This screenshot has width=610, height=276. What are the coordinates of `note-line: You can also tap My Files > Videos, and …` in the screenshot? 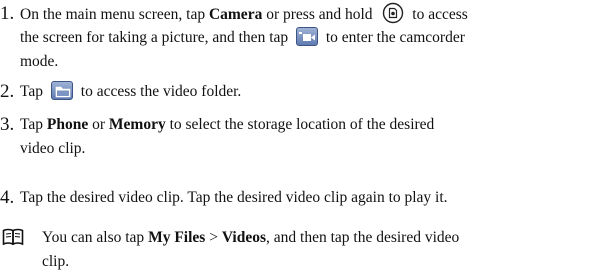 It's located at (324, 238).